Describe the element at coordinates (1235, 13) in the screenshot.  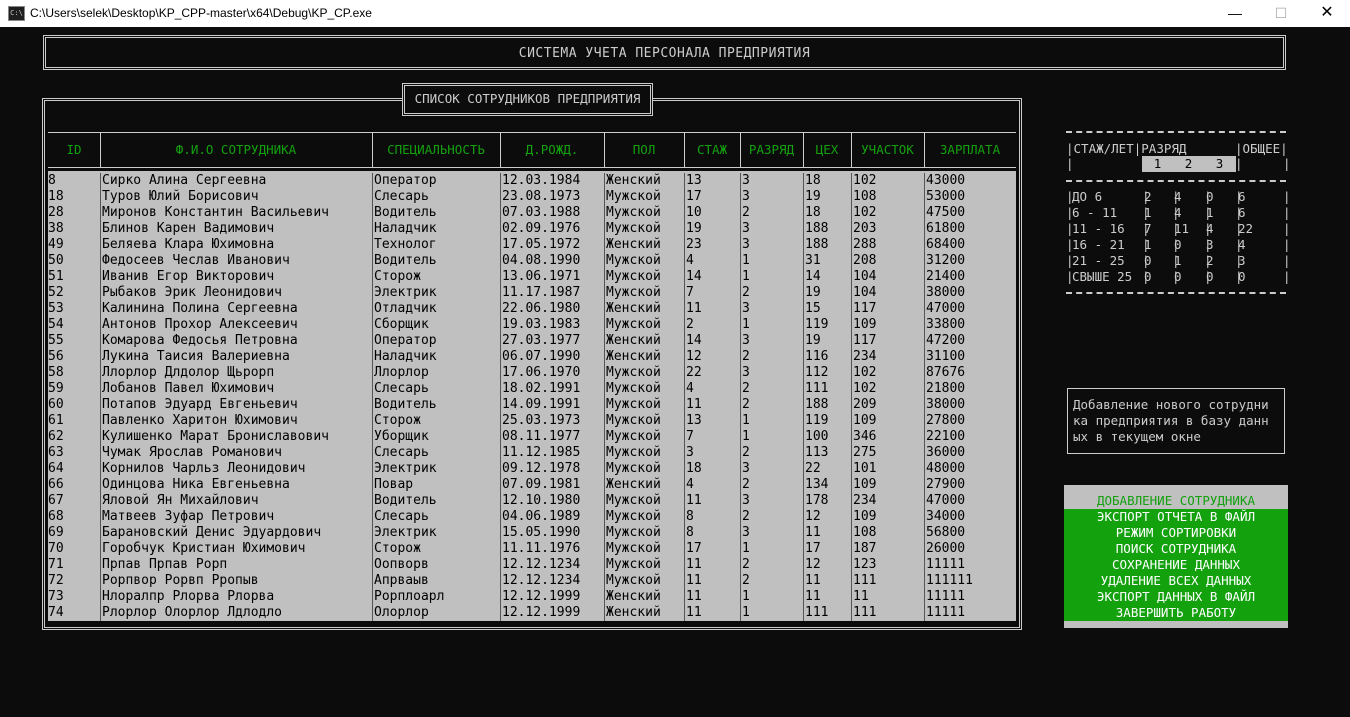
I see `minimize-button: —` at that location.